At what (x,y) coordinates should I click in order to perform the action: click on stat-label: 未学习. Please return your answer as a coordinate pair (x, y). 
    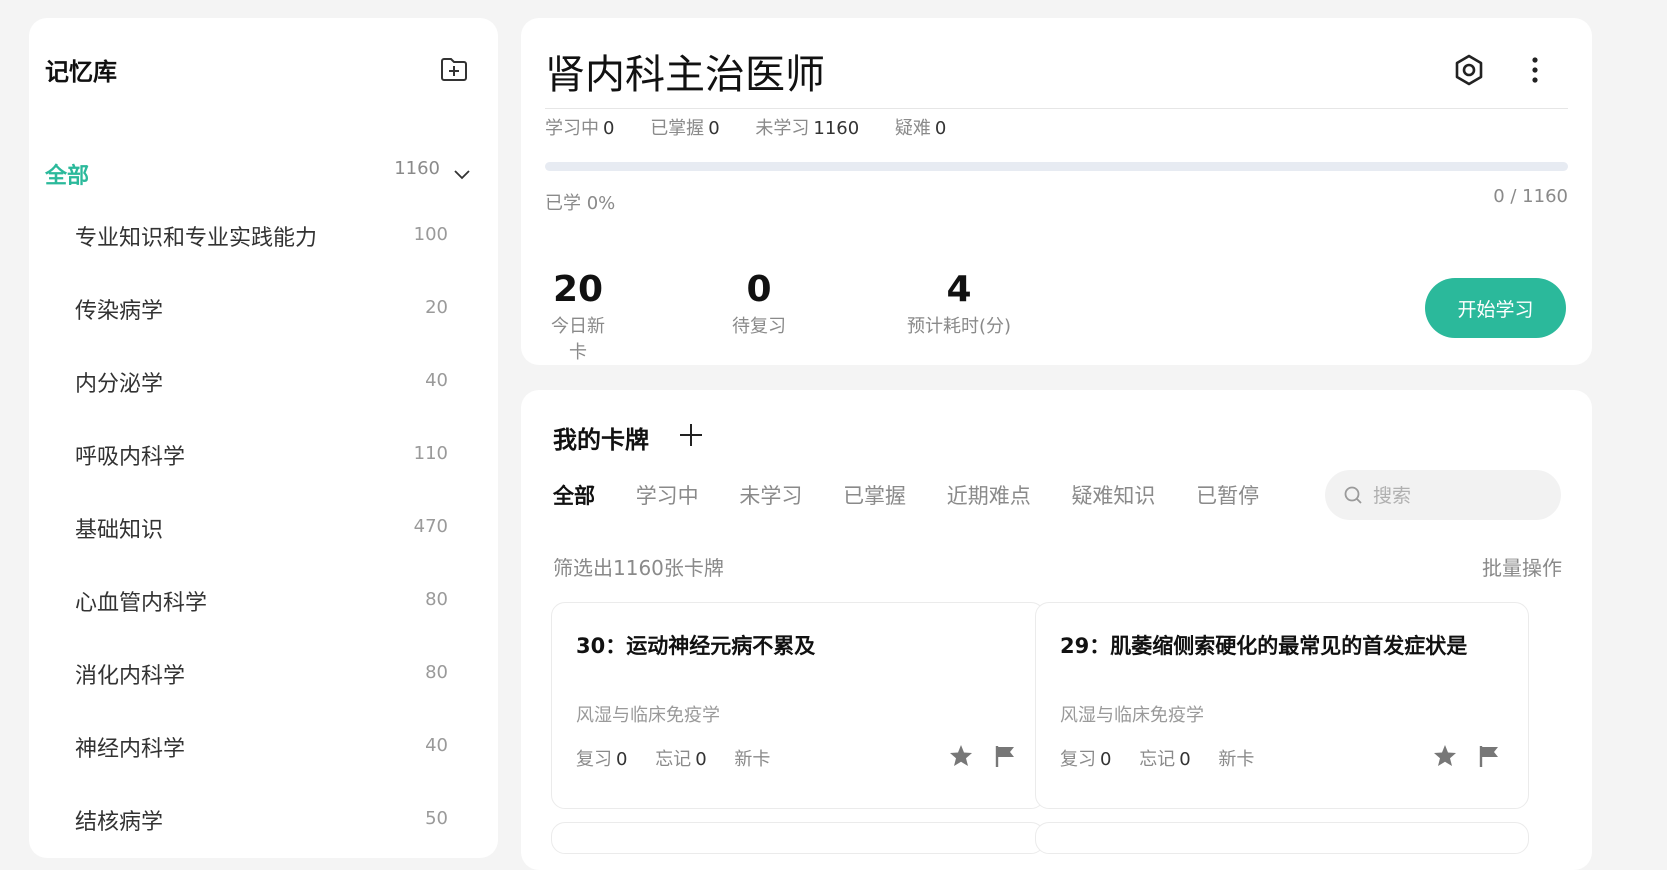
    Looking at the image, I should click on (782, 128).